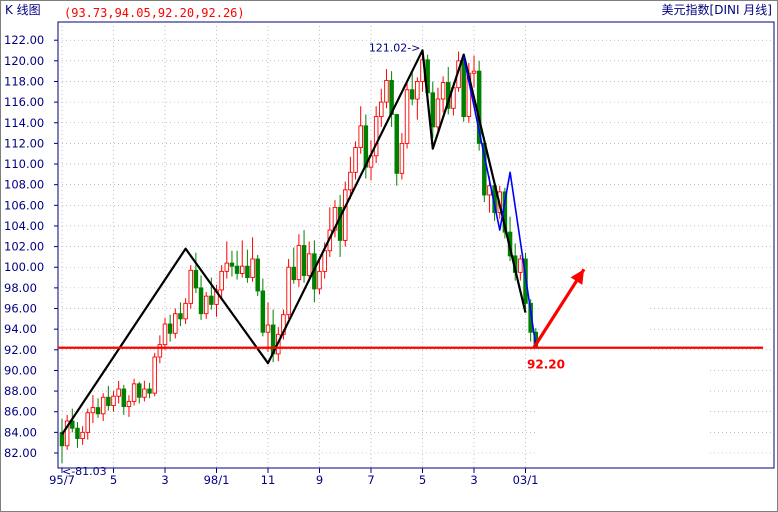  I want to click on y-tick-label: 86.00, so click(20, 412).